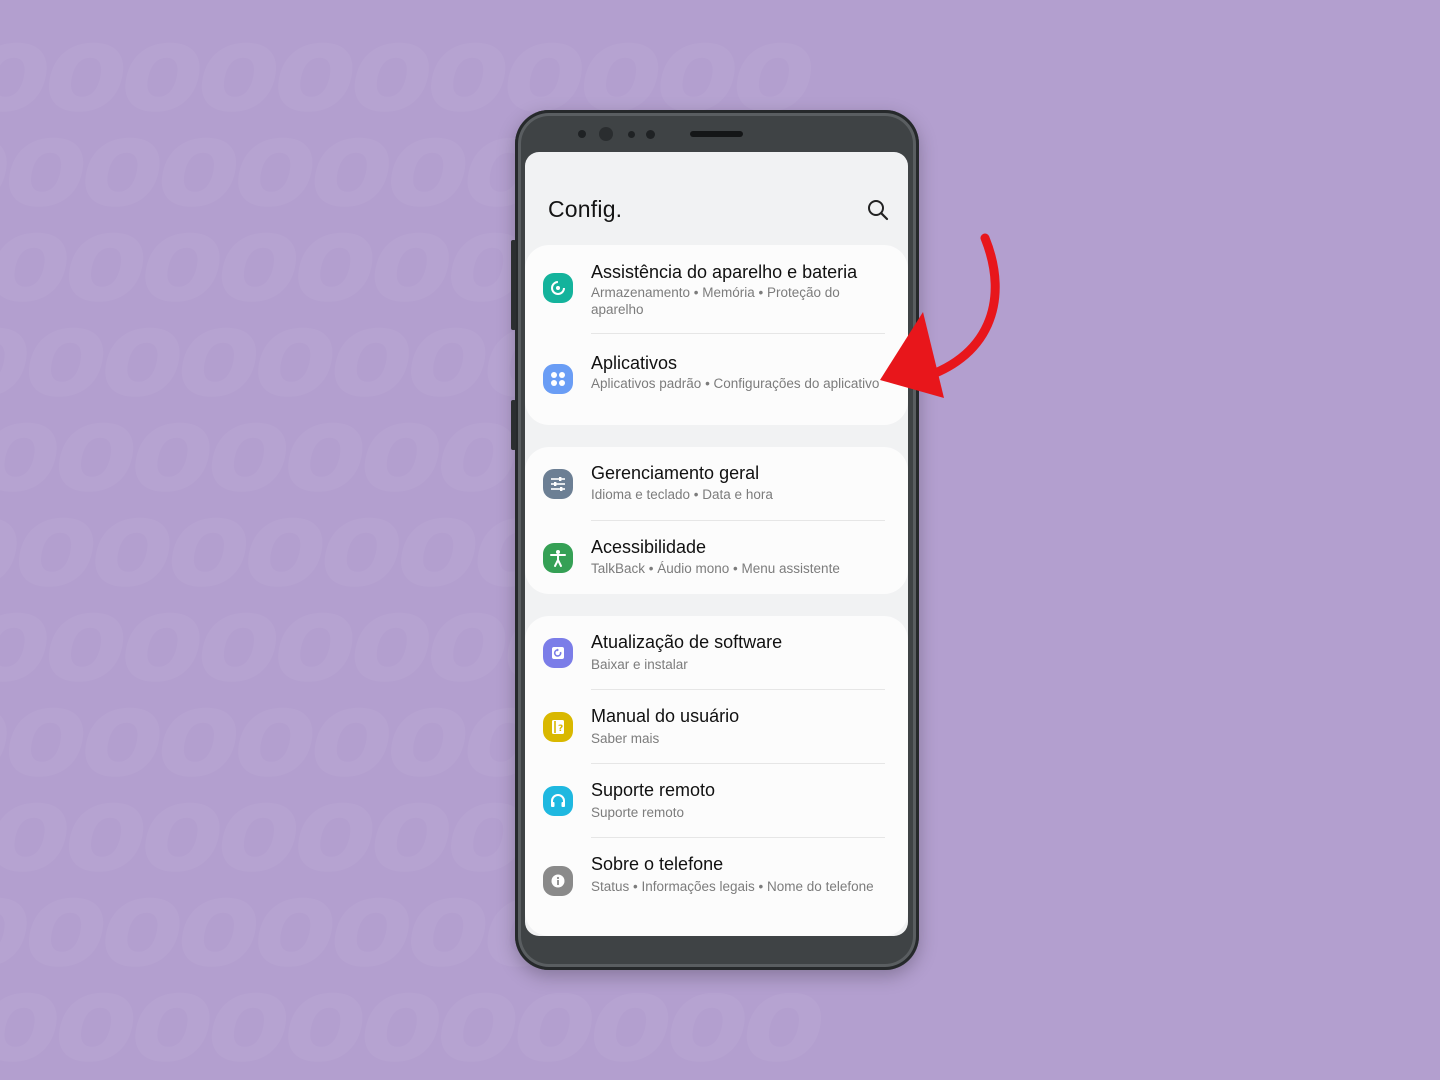  Describe the element at coordinates (558, 653) in the screenshot. I see `software-update-icon` at that location.